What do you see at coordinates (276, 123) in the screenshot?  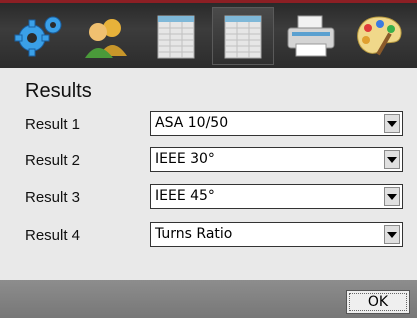 I see `result-1-select: ASA 10/50` at bounding box center [276, 123].